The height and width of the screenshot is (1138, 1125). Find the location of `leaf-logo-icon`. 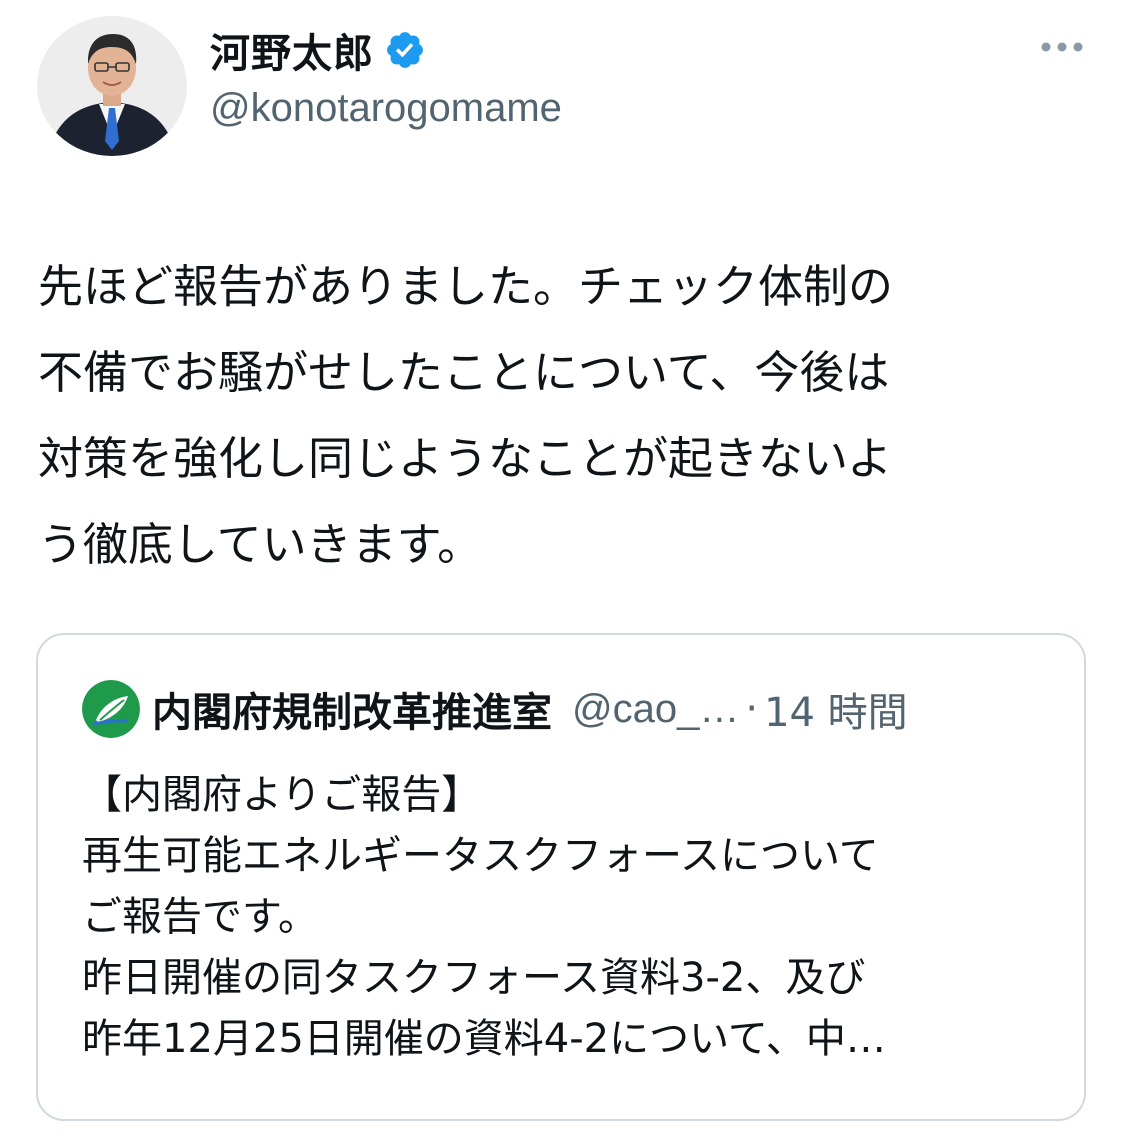

leaf-logo-icon is located at coordinates (111, 709).